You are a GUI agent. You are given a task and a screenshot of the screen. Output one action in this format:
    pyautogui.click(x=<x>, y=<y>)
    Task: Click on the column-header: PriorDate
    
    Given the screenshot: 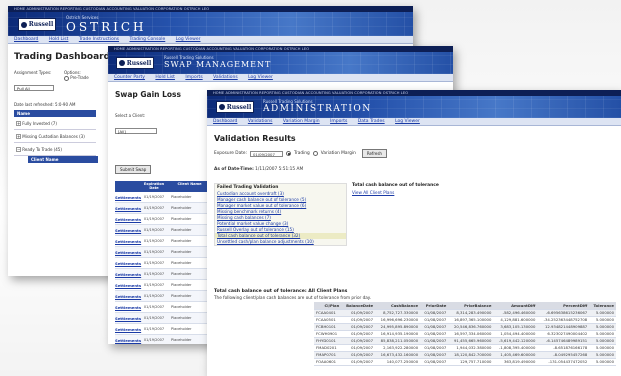 What is the action you would take?
    pyautogui.click(x=434, y=306)
    